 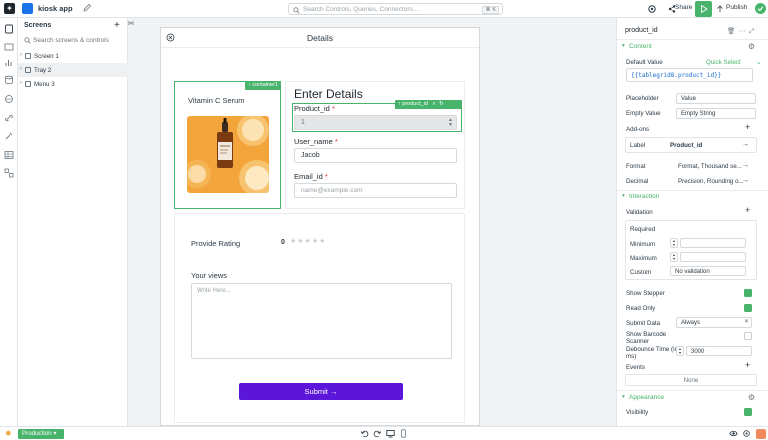 I want to click on screen-item-tray-2: › Tray 2, so click(x=73, y=70).